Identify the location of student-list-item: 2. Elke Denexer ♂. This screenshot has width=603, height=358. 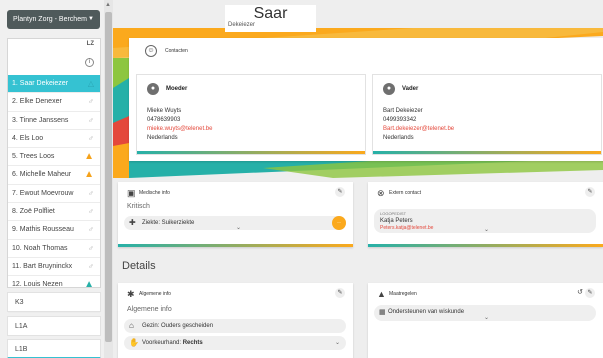
(54, 102).